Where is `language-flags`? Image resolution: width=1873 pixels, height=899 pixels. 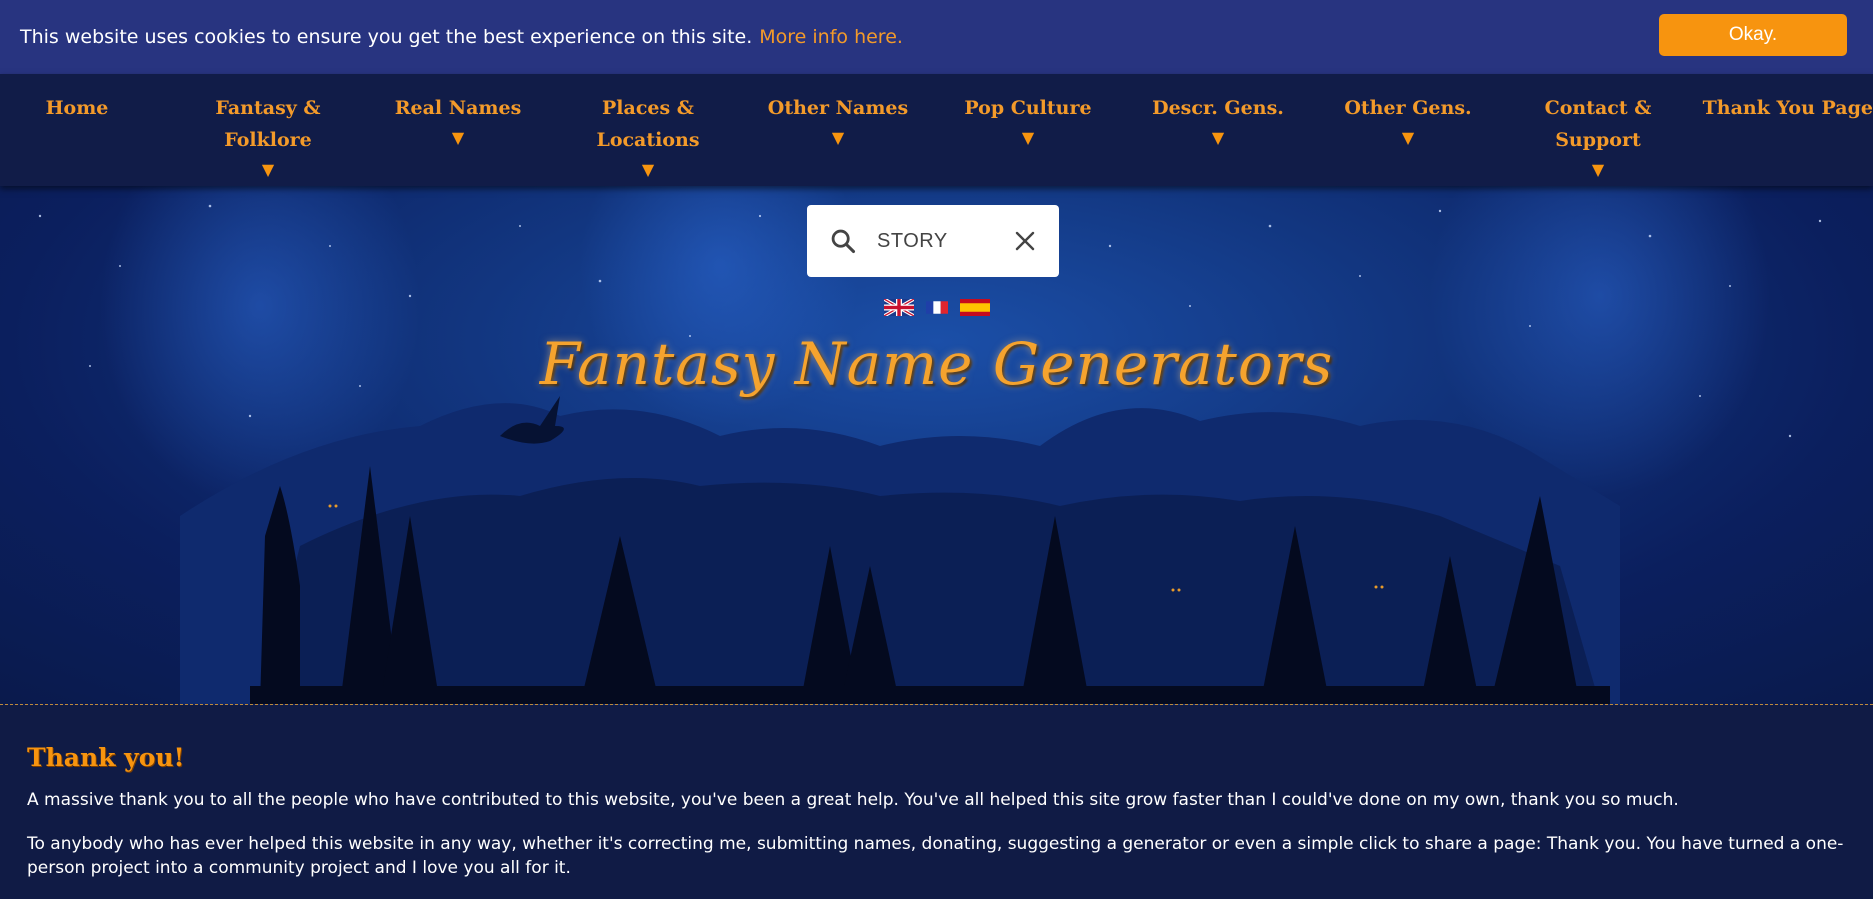 language-flags is located at coordinates (937, 307).